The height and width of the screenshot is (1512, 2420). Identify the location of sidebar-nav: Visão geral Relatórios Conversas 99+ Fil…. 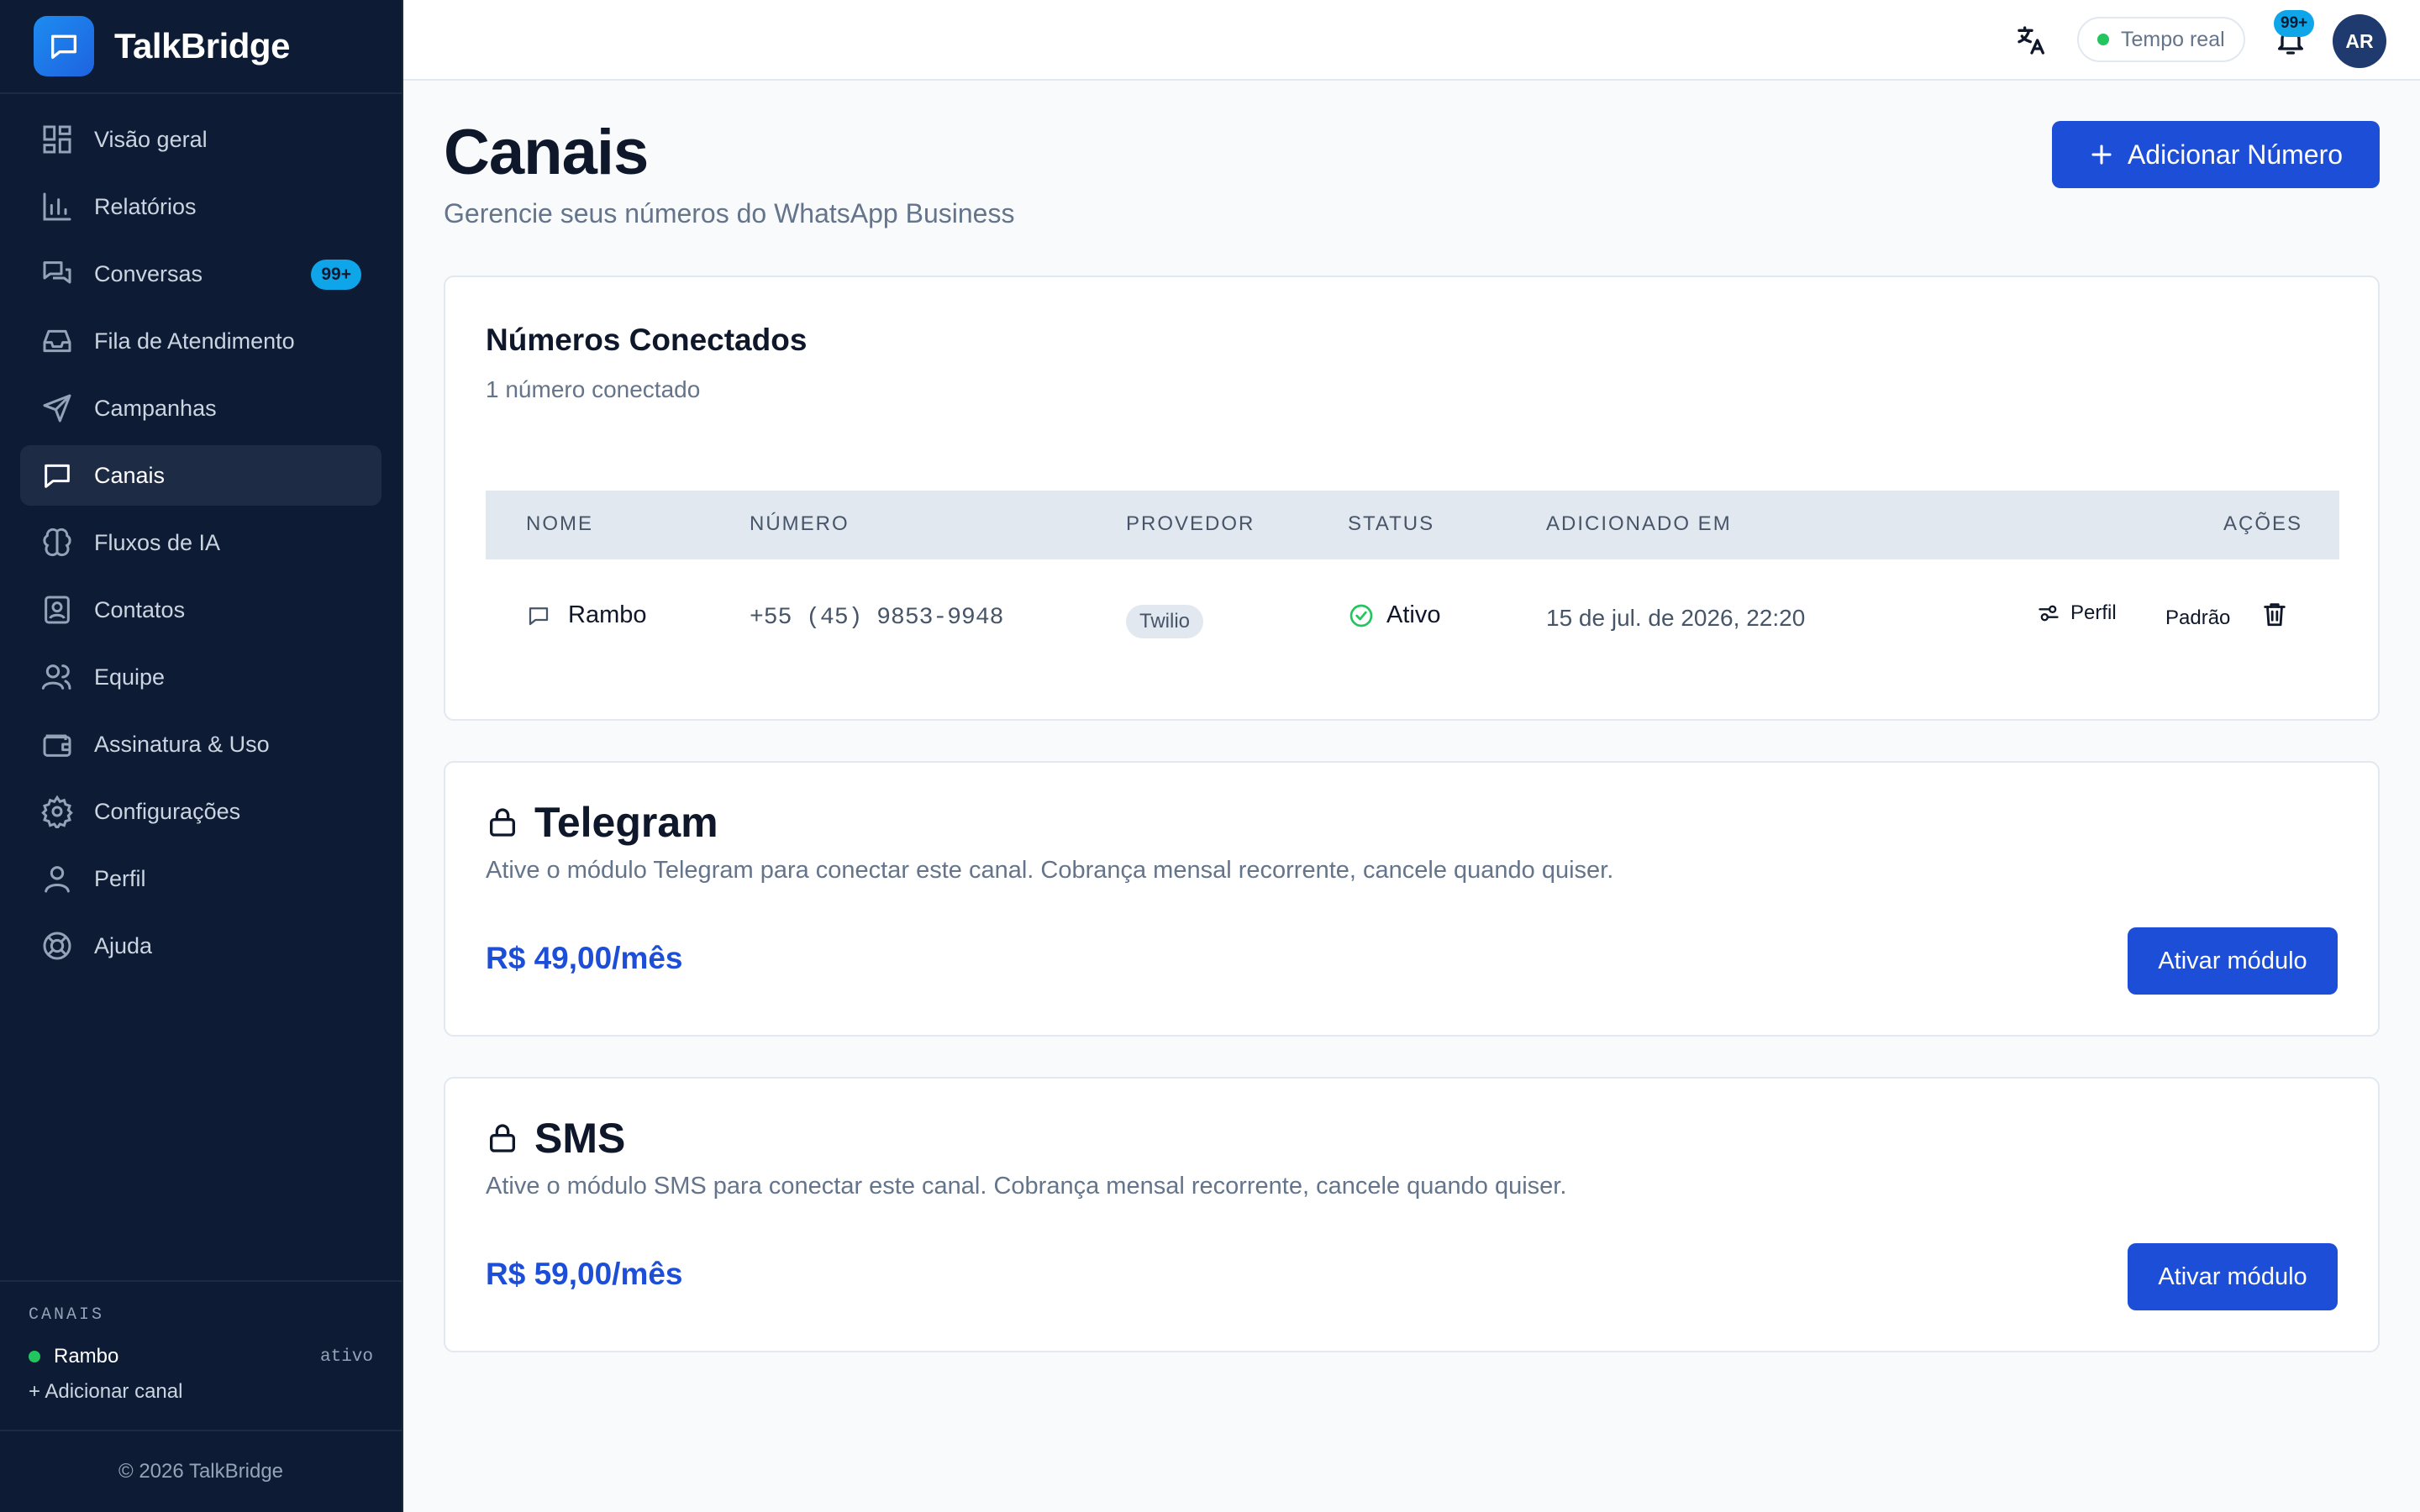
(201, 535).